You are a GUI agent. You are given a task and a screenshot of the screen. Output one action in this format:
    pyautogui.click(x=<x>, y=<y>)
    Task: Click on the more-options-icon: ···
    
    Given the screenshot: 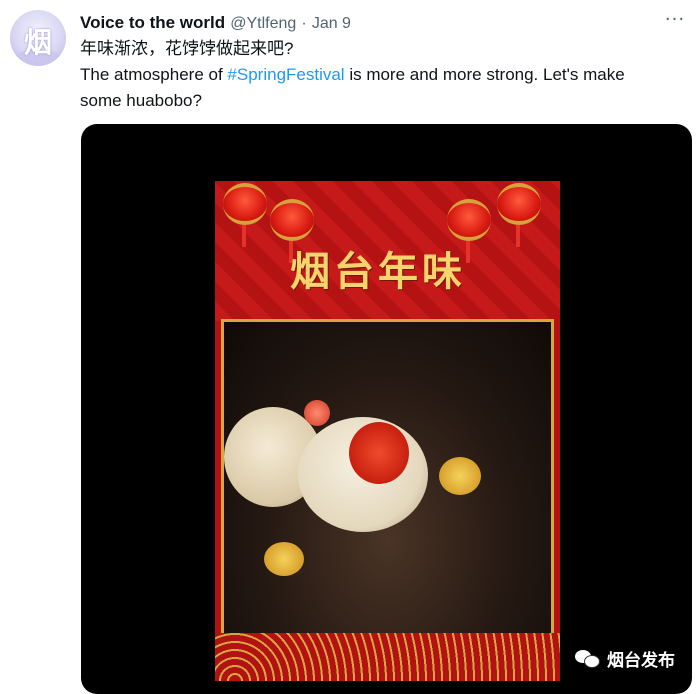 What is the action you would take?
    pyautogui.click(x=675, y=20)
    